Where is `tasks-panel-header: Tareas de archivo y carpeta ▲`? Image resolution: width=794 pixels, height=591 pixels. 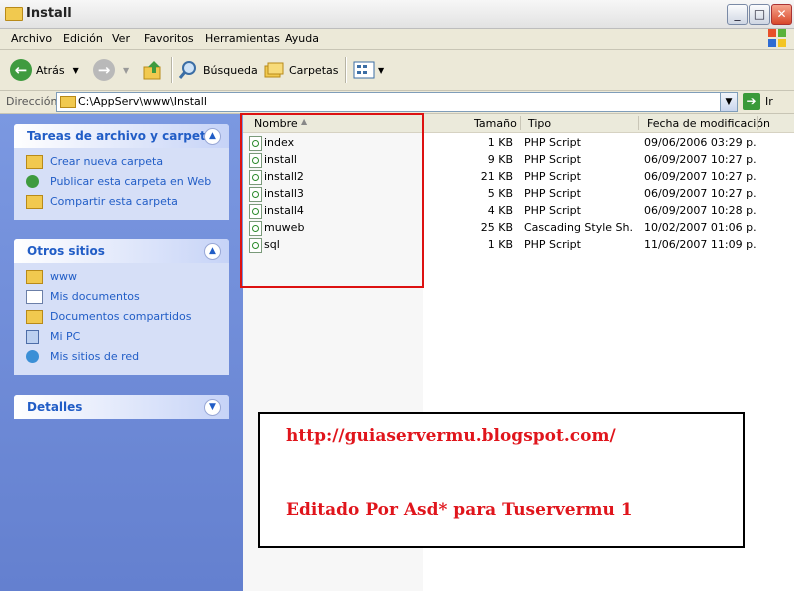
tasks-panel-header: Tareas de archivo y carpeta ▲ is located at coordinates (121, 136).